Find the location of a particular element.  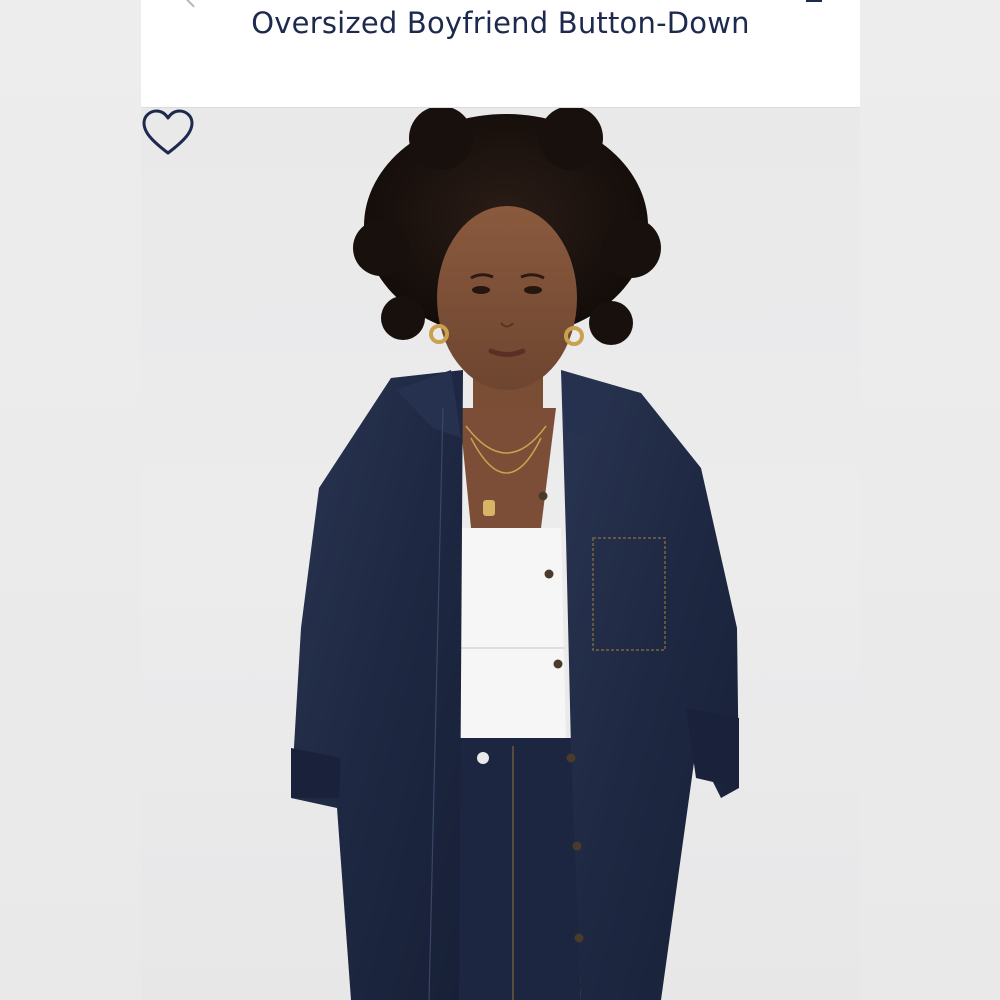

product-header: Oversized Boyfriend Button-Down is located at coordinates (500, 54).